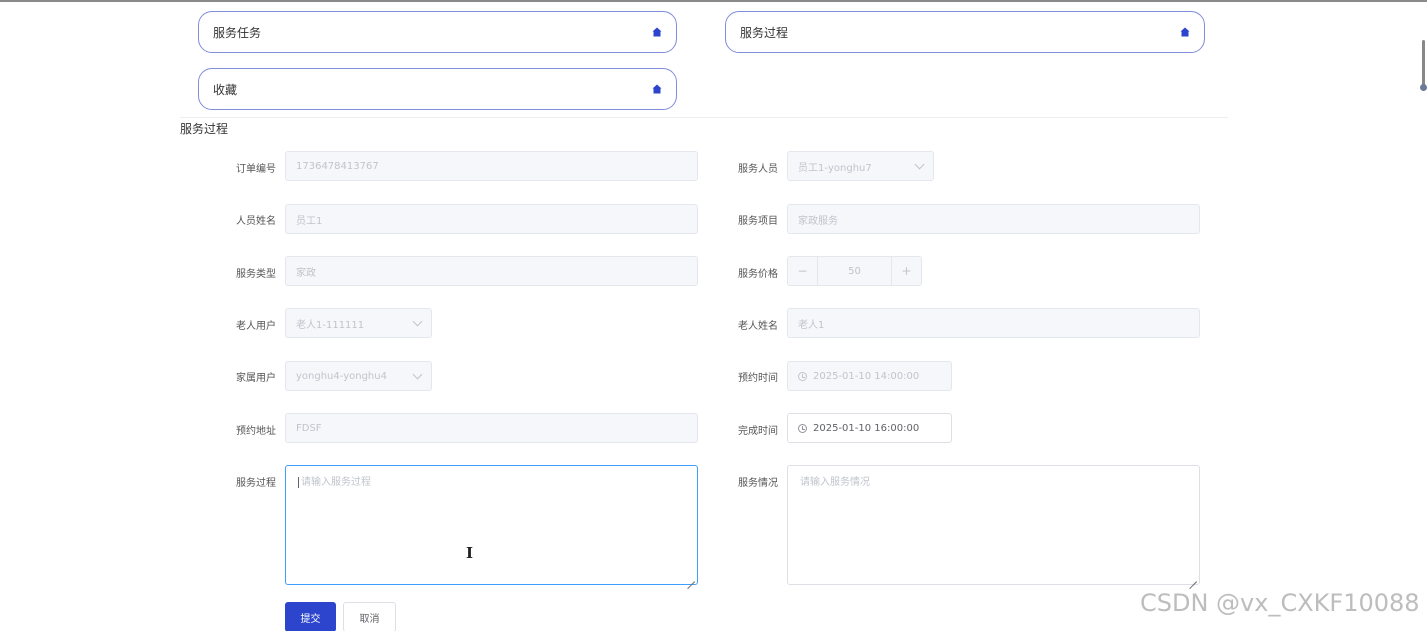  What do you see at coordinates (470, 553) in the screenshot?
I see `text-cursor-icon: I` at bounding box center [470, 553].